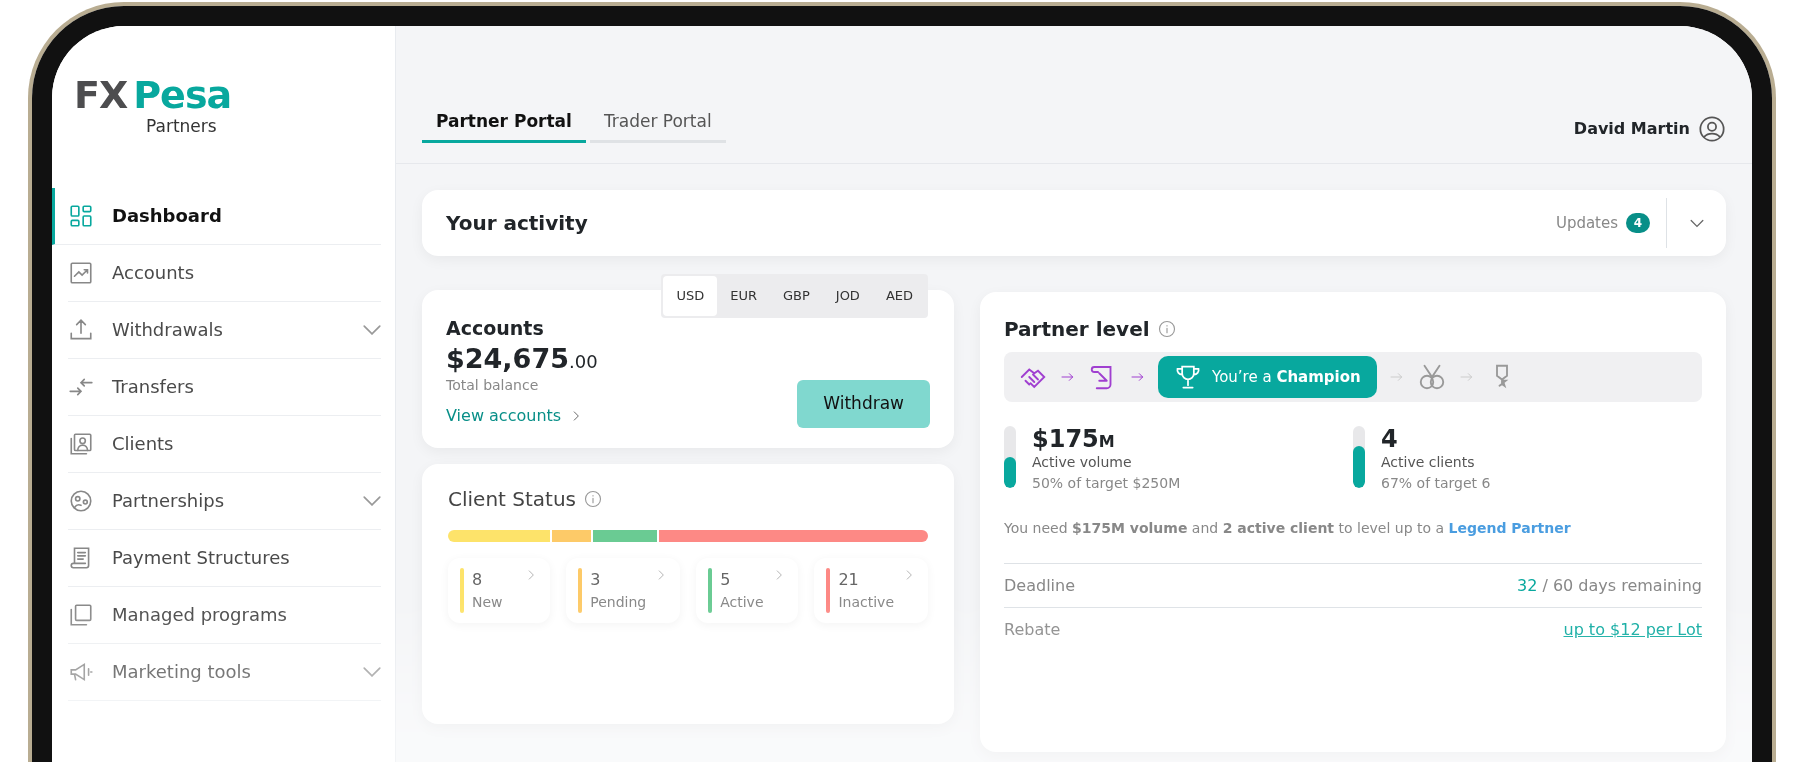 This screenshot has height=762, width=1800. I want to click on count-badge: 4, so click(1638, 223).